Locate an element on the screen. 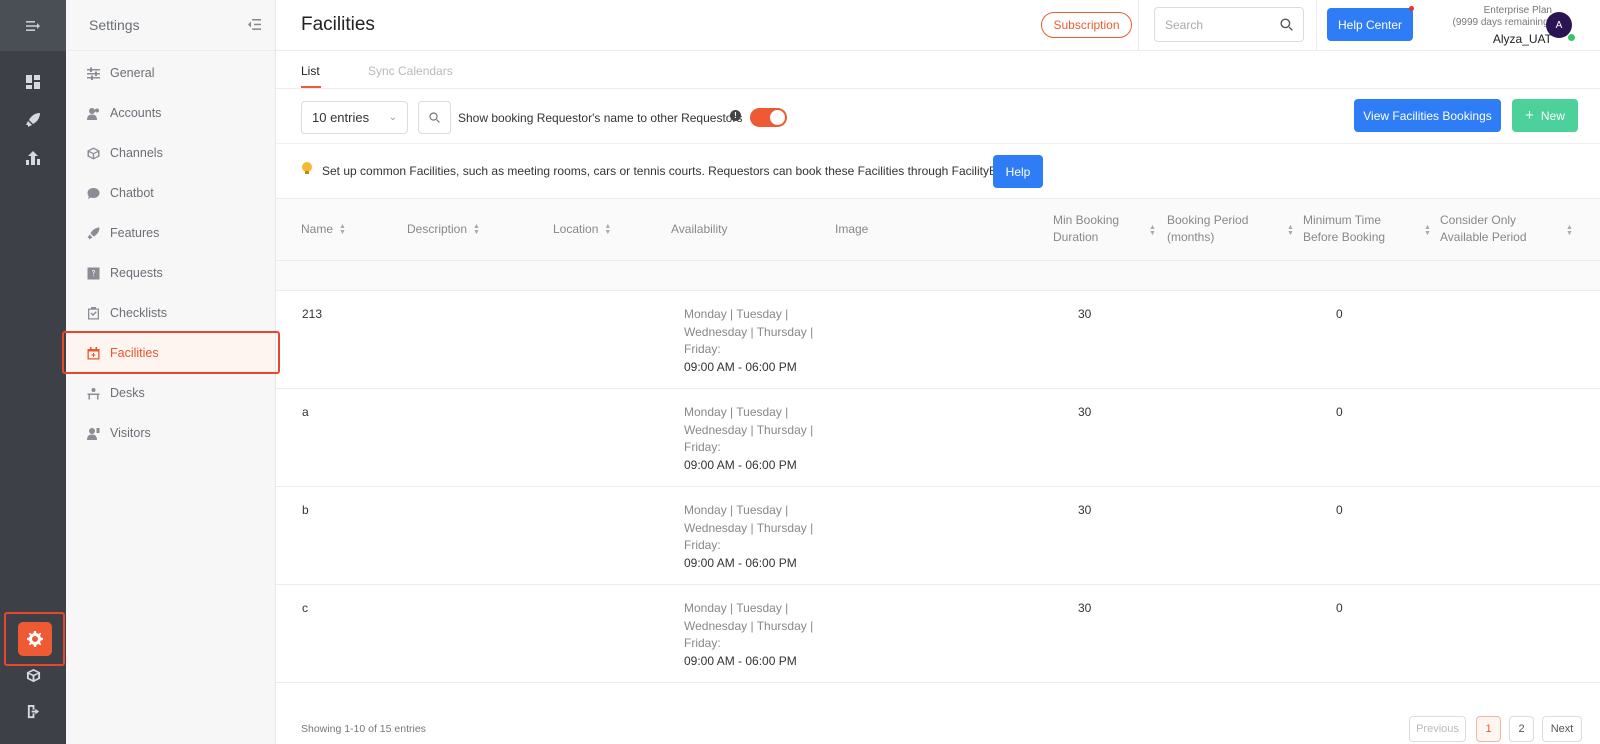 This screenshot has height=744, width=1600. chat-icon is located at coordinates (93, 193).